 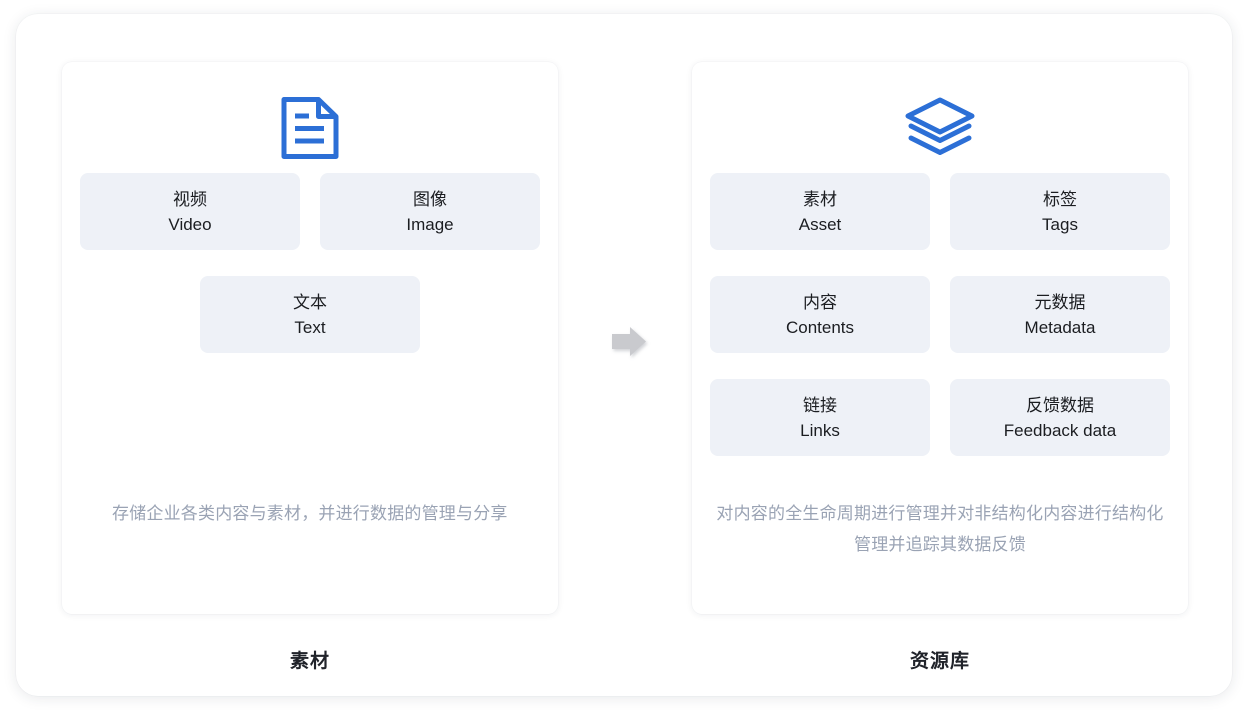 What do you see at coordinates (820, 302) in the screenshot?
I see `chip-label-cn: 内容` at bounding box center [820, 302].